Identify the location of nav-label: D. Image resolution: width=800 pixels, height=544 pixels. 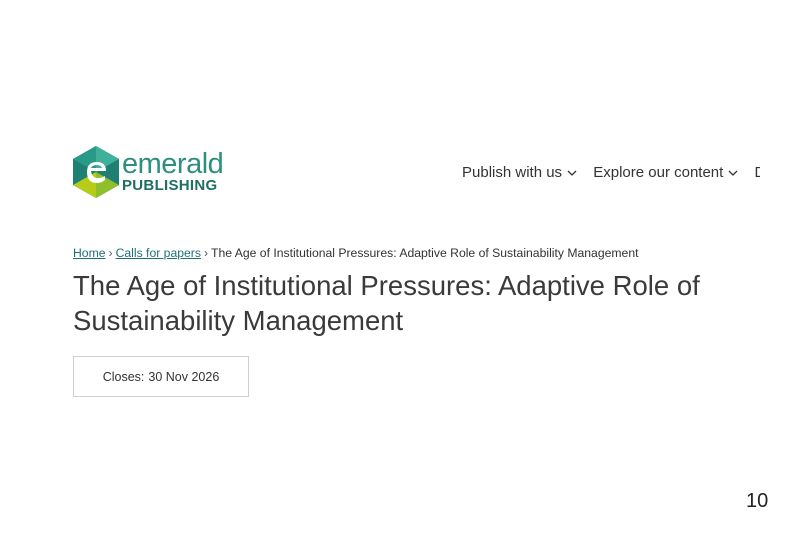
(757, 172).